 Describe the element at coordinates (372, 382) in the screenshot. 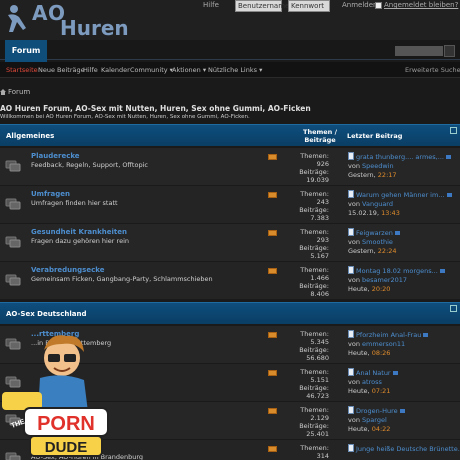

I see `last-post-user-link: atross` at that location.